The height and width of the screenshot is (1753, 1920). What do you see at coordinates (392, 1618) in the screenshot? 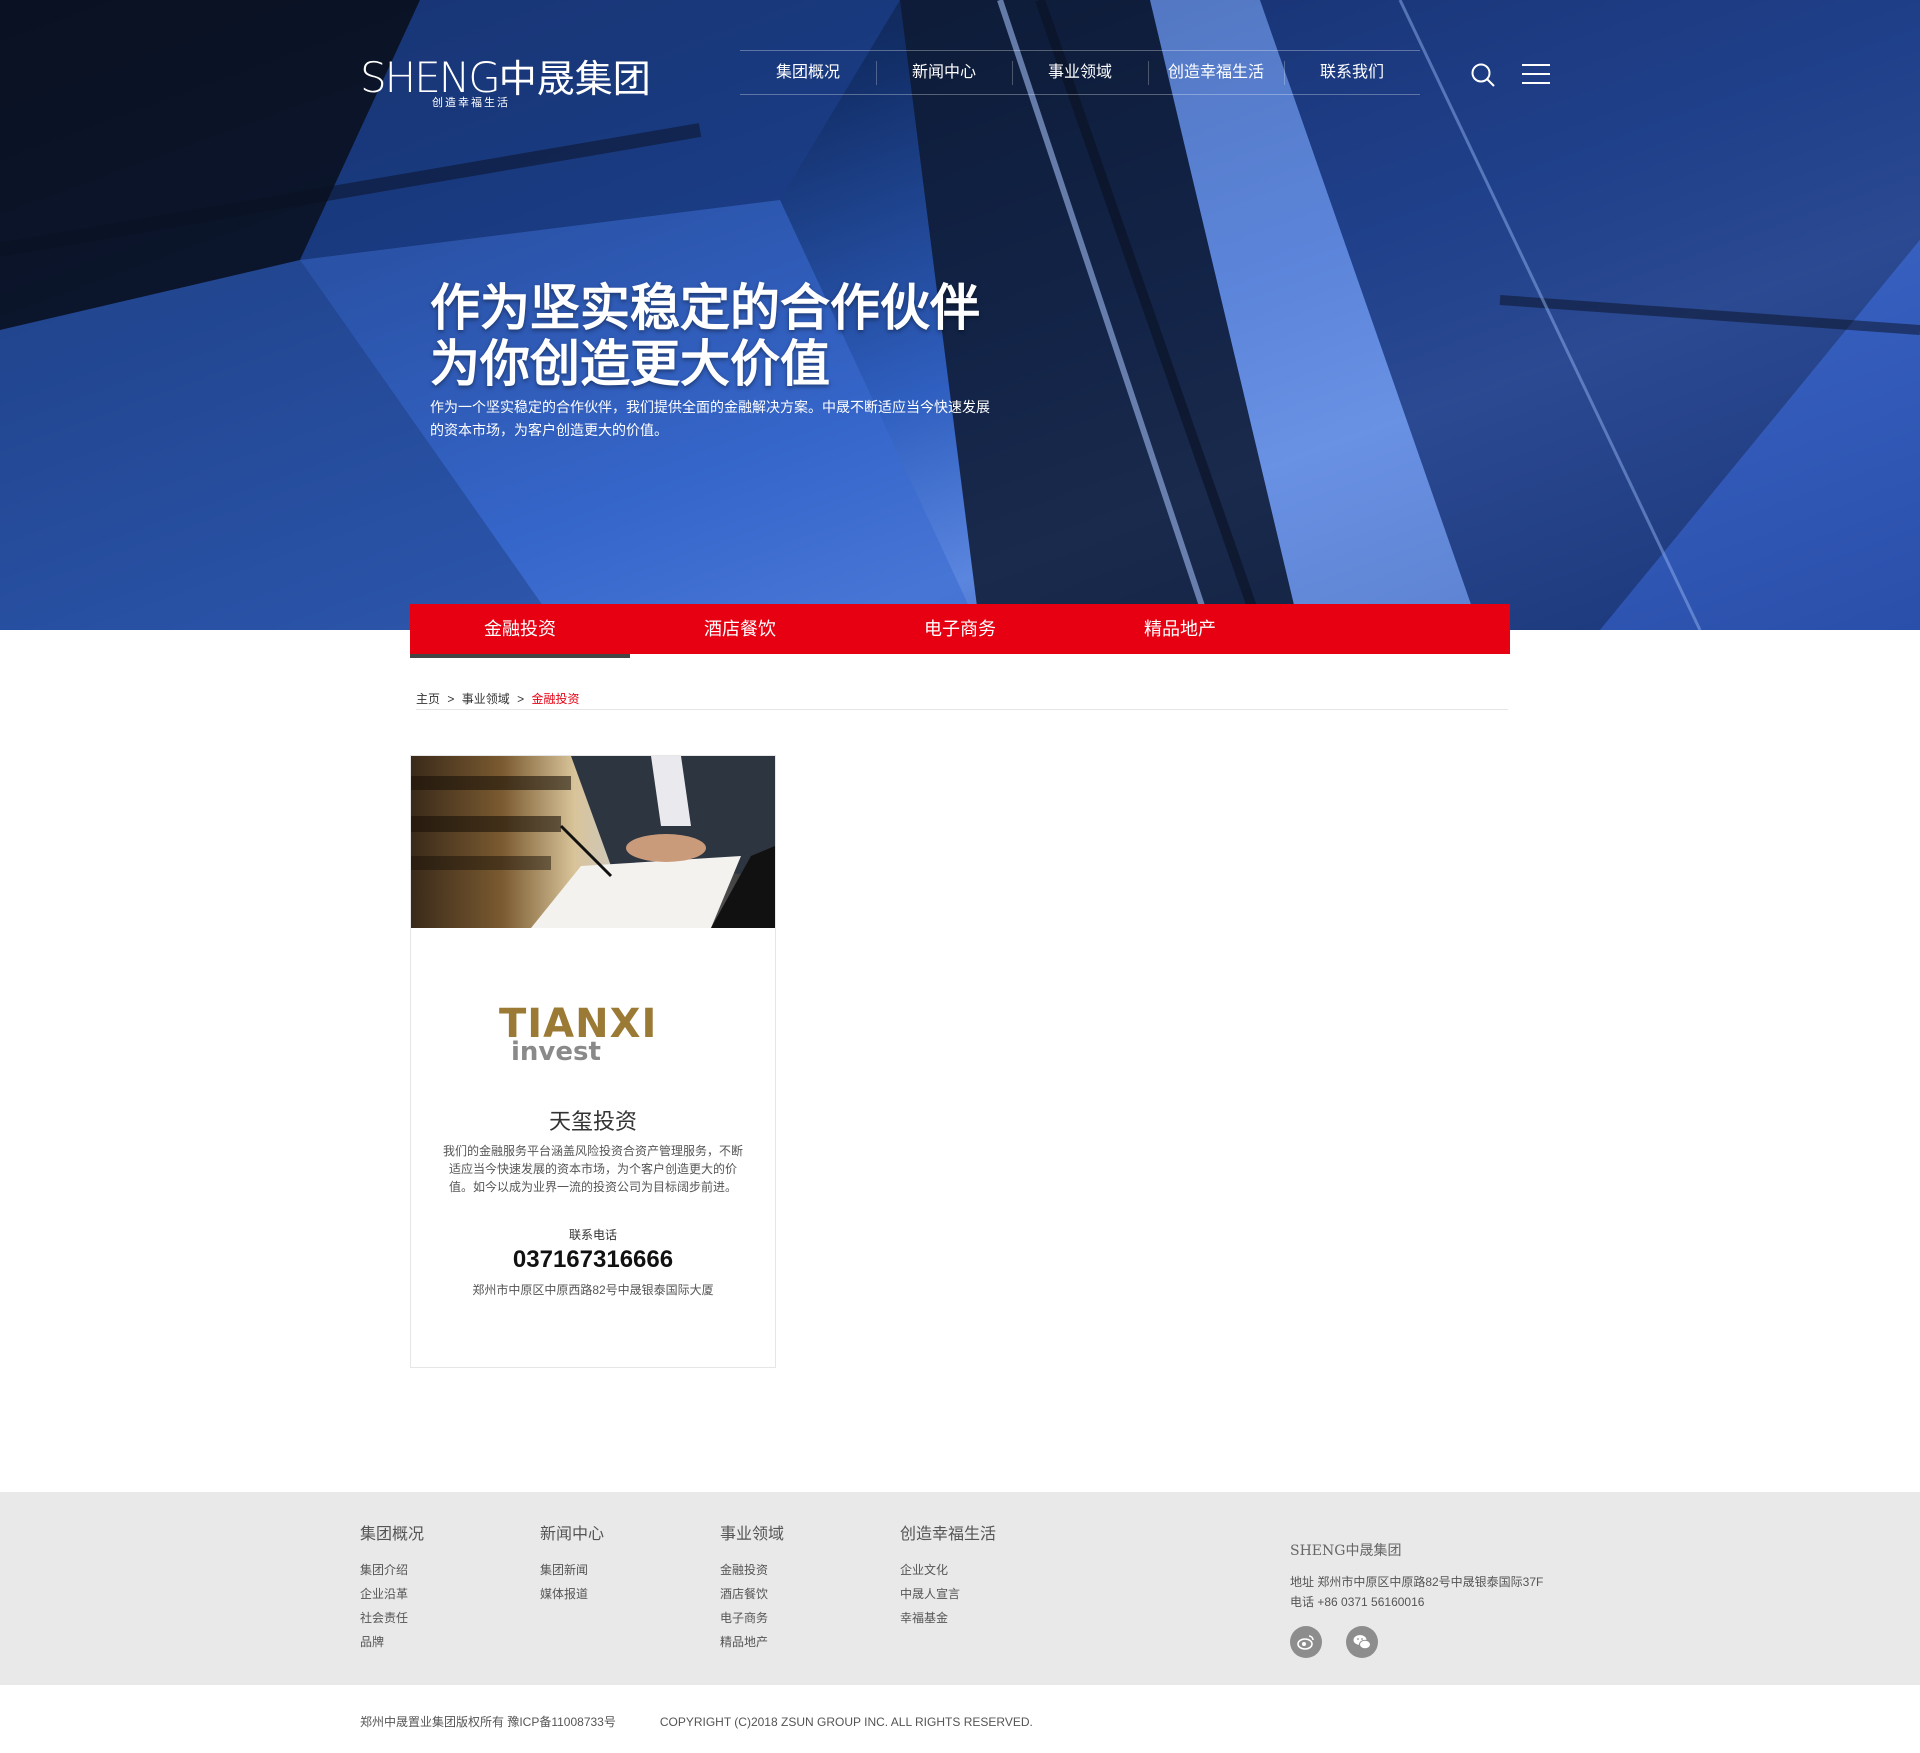
I see `footer-link: 社会责任` at bounding box center [392, 1618].